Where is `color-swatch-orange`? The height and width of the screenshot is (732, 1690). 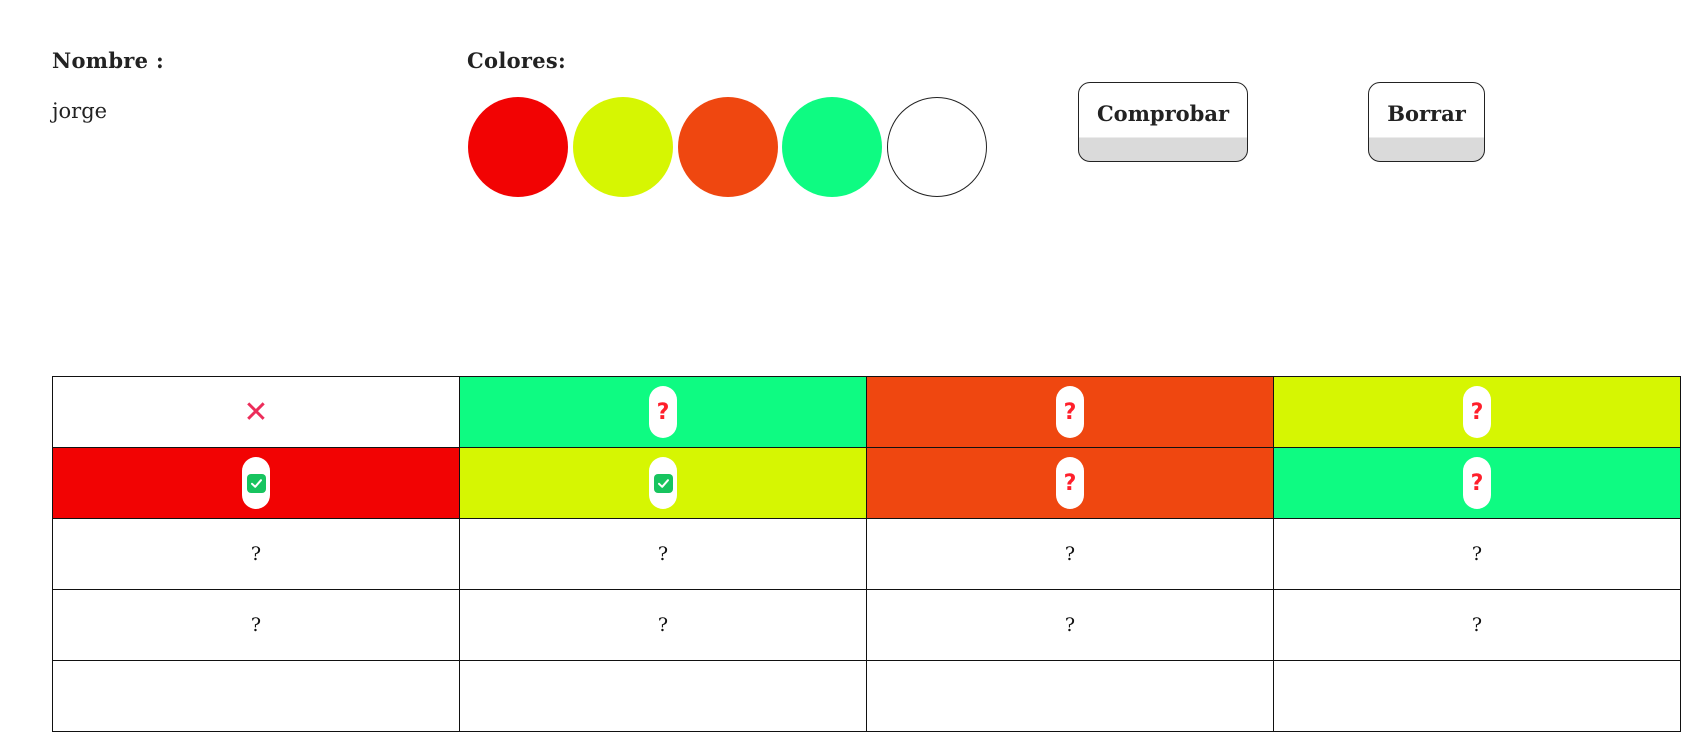 color-swatch-orange is located at coordinates (728, 147).